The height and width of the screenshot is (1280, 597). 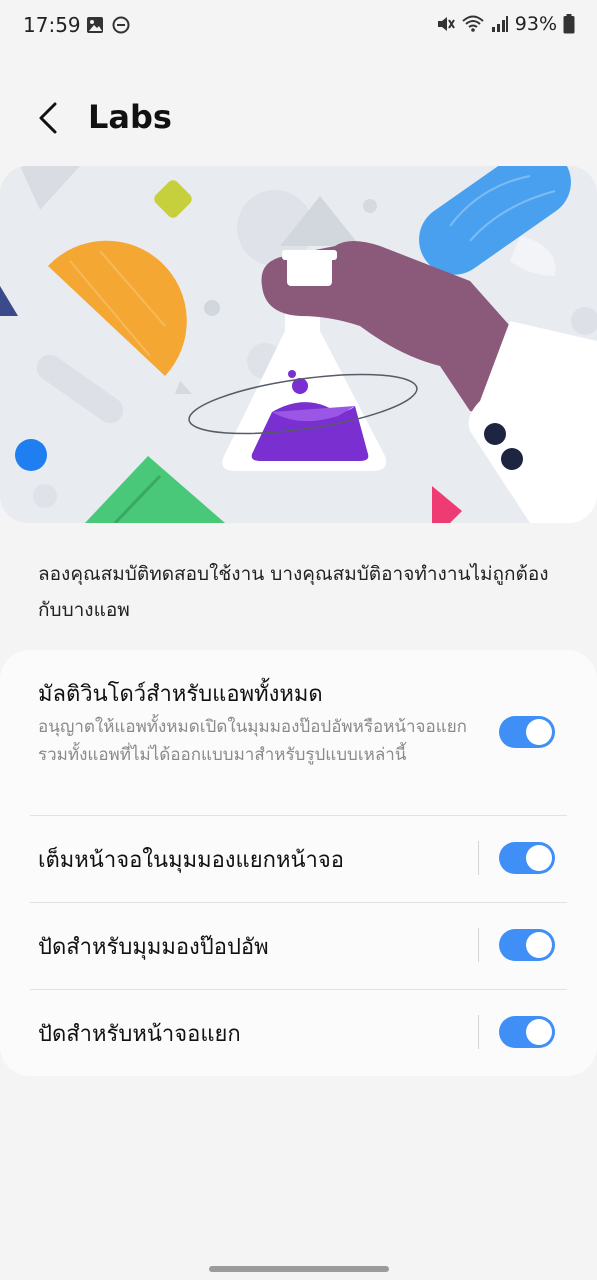 I want to click on setting-item-swipe-split-screen: ปัดสำหรับหน้าจอแยก, so click(x=298, y=1033).